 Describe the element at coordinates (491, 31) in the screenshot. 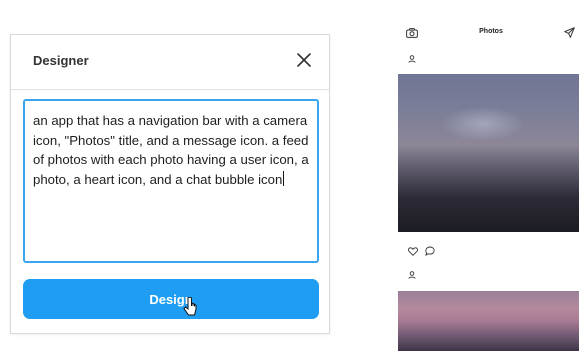

I see `nav-title: Photos` at that location.